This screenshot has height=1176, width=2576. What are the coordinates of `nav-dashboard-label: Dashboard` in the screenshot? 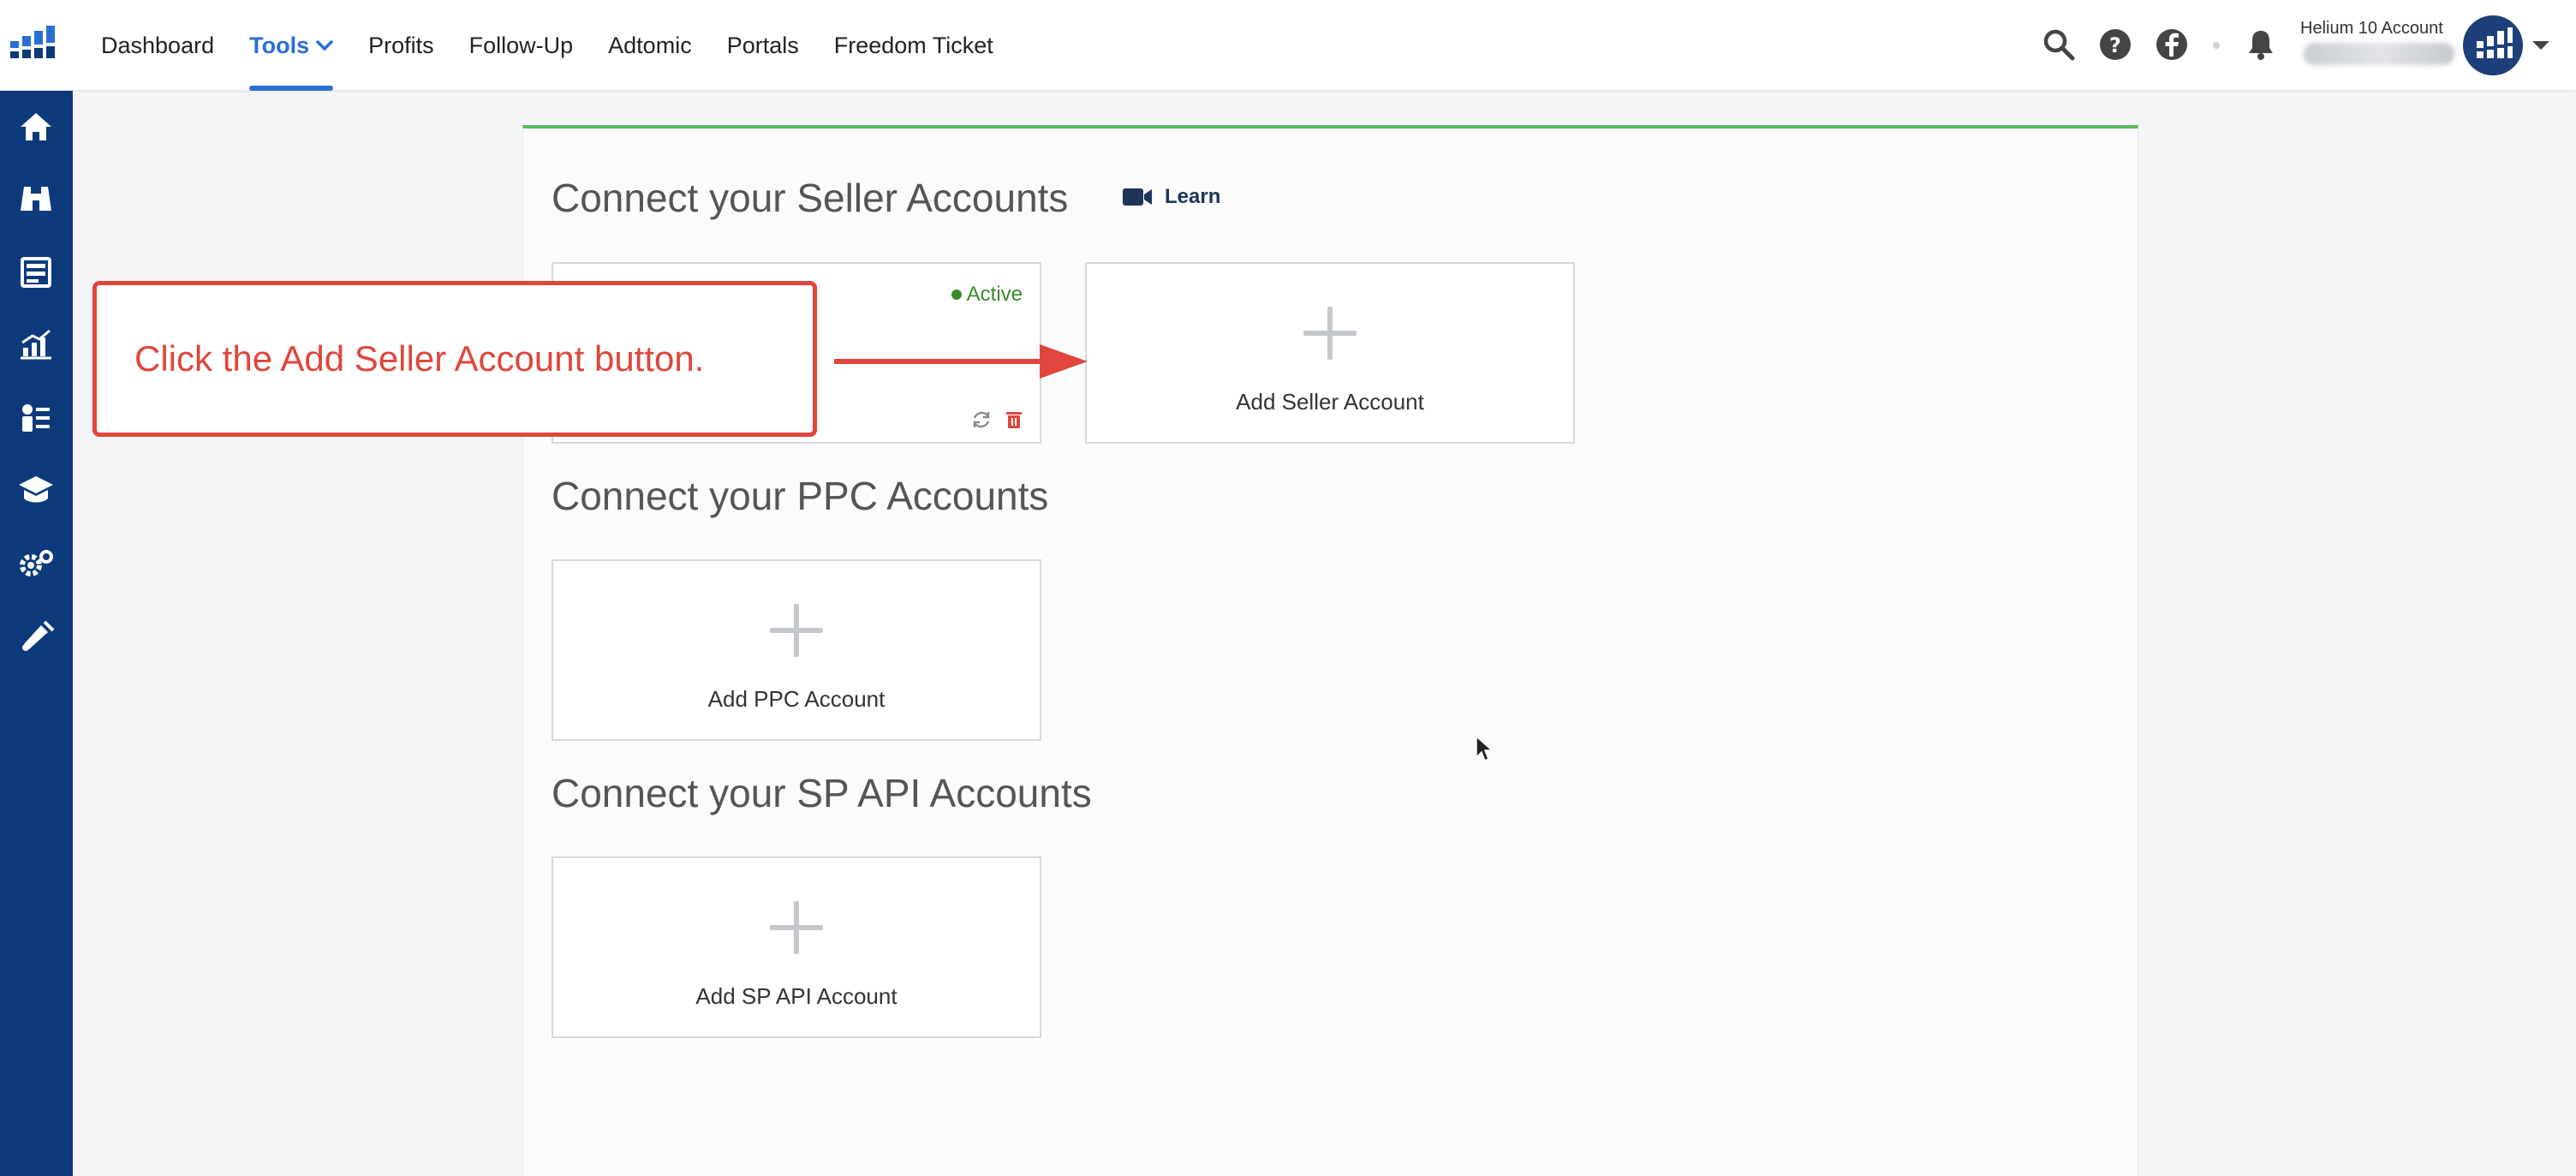 It's located at (158, 45).